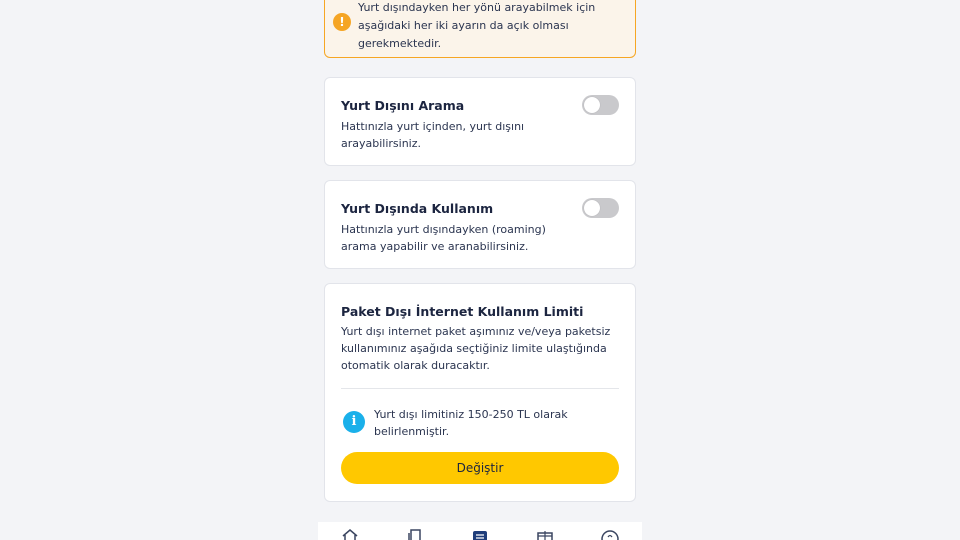 The image size is (960, 540). I want to click on roaming-title: Yurt Dışında Kullanım, so click(417, 208).